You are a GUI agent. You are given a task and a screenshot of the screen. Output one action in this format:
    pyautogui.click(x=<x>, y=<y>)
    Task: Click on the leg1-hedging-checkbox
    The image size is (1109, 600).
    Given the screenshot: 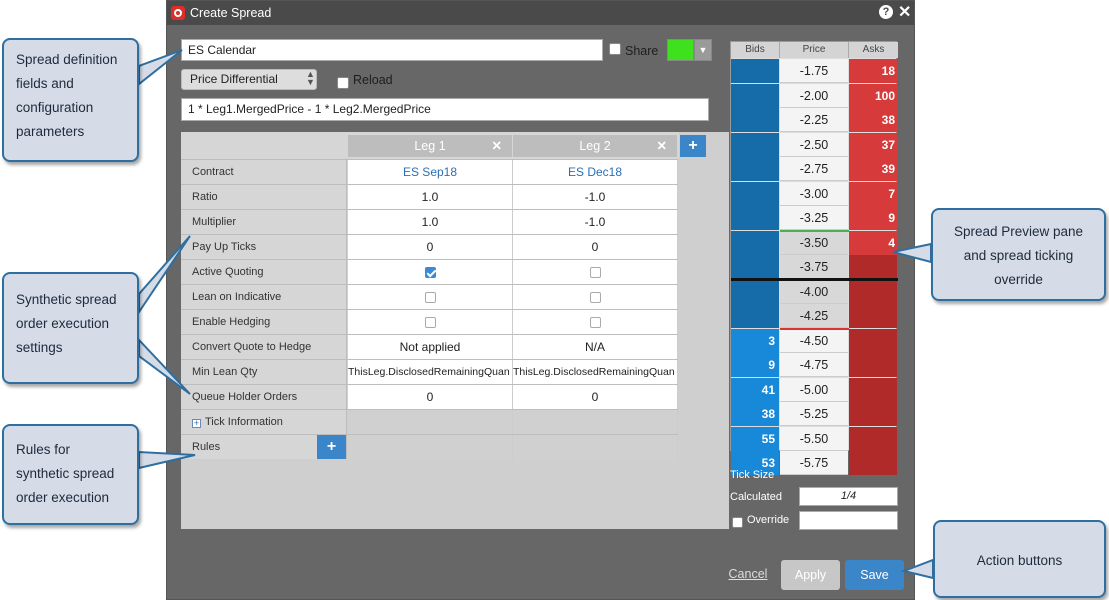 What is the action you would take?
    pyautogui.click(x=430, y=323)
    